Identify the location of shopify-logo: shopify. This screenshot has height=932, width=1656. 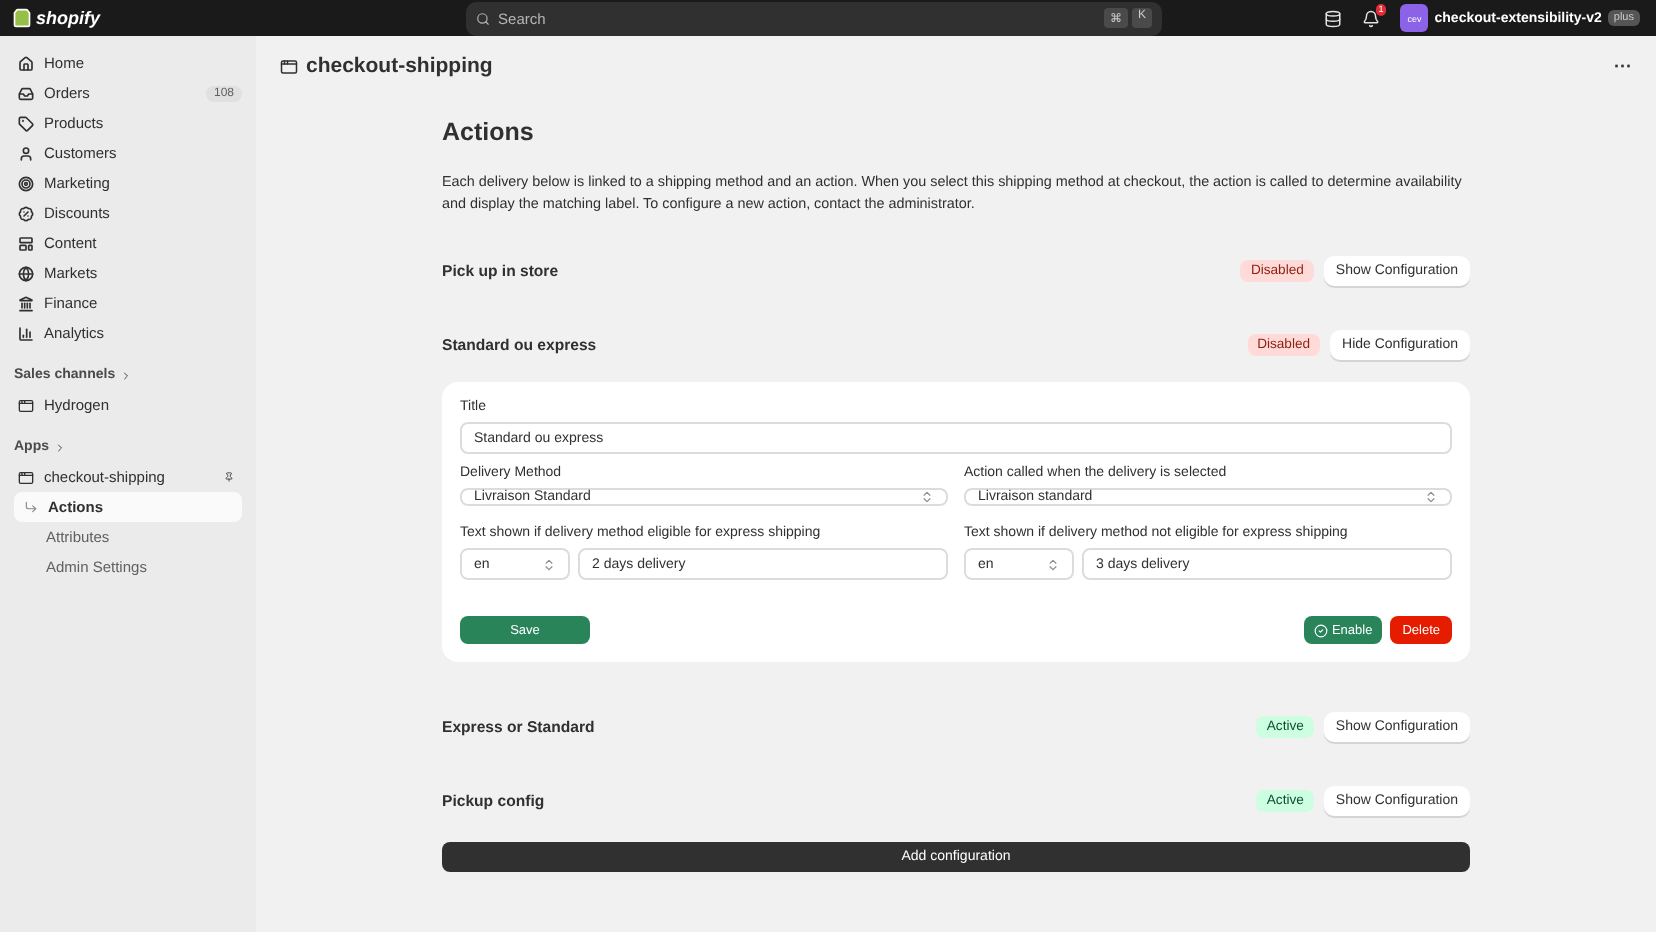
(56, 18).